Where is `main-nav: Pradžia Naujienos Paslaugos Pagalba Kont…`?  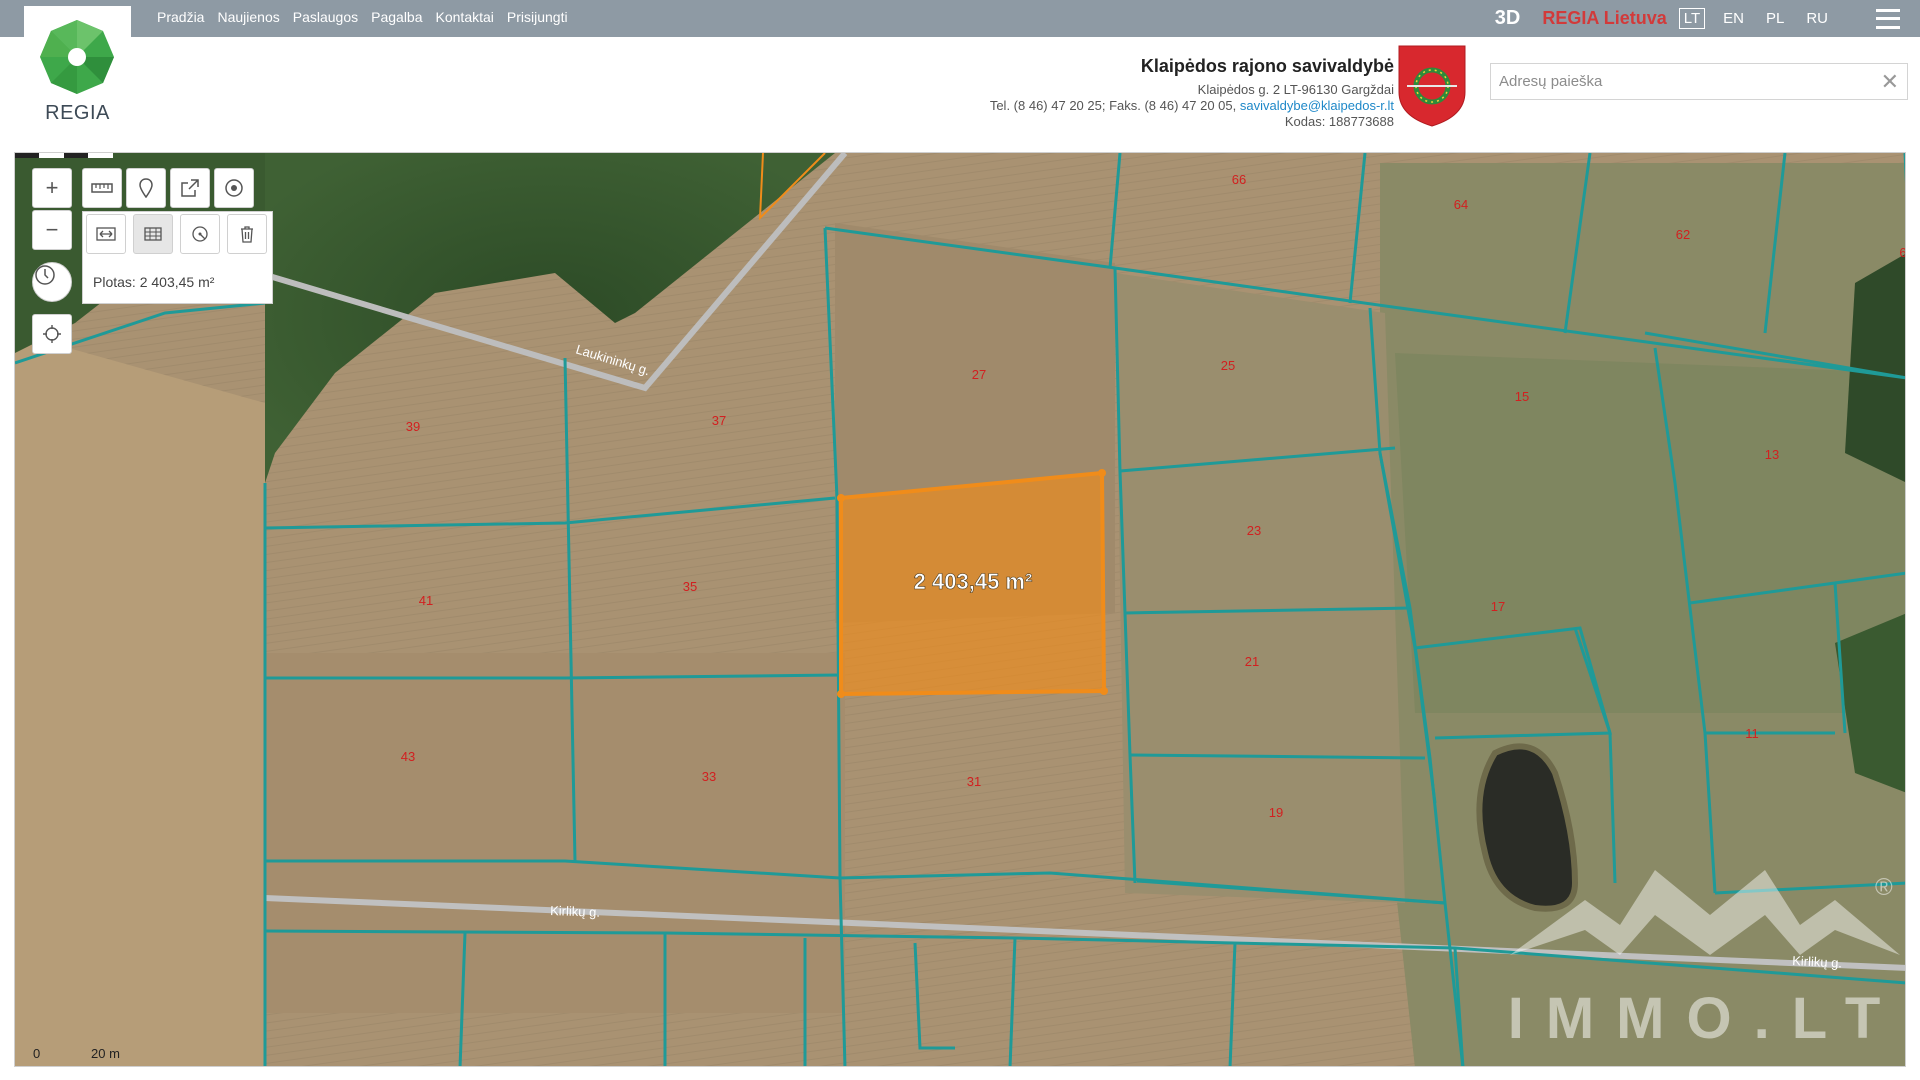
main-nav: Pradžia Naujienos Paslaugos Pagalba Kont… is located at coordinates (362, 17).